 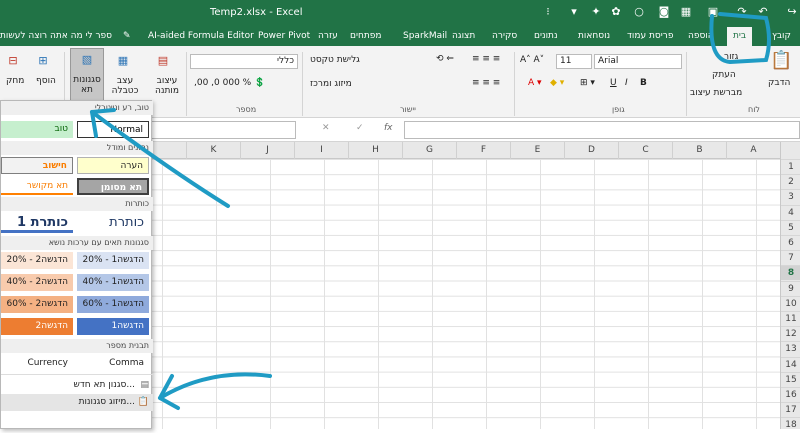 I want to click on style-calculation: חישוב, so click(x=37, y=165).